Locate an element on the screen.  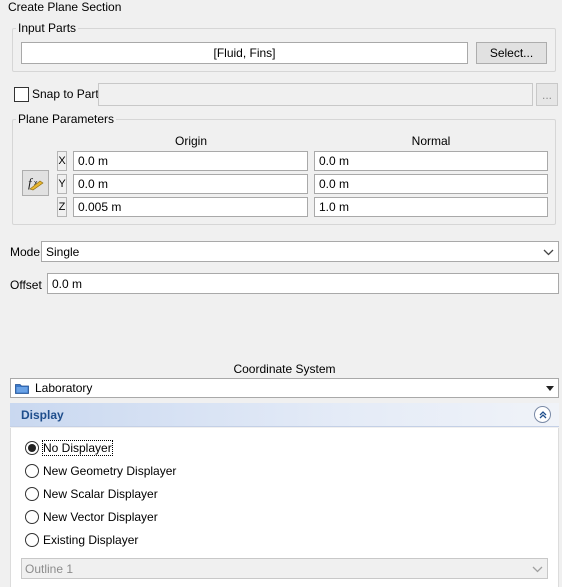
snap-to-part-label: Snap to Part is located at coordinates (65, 94).